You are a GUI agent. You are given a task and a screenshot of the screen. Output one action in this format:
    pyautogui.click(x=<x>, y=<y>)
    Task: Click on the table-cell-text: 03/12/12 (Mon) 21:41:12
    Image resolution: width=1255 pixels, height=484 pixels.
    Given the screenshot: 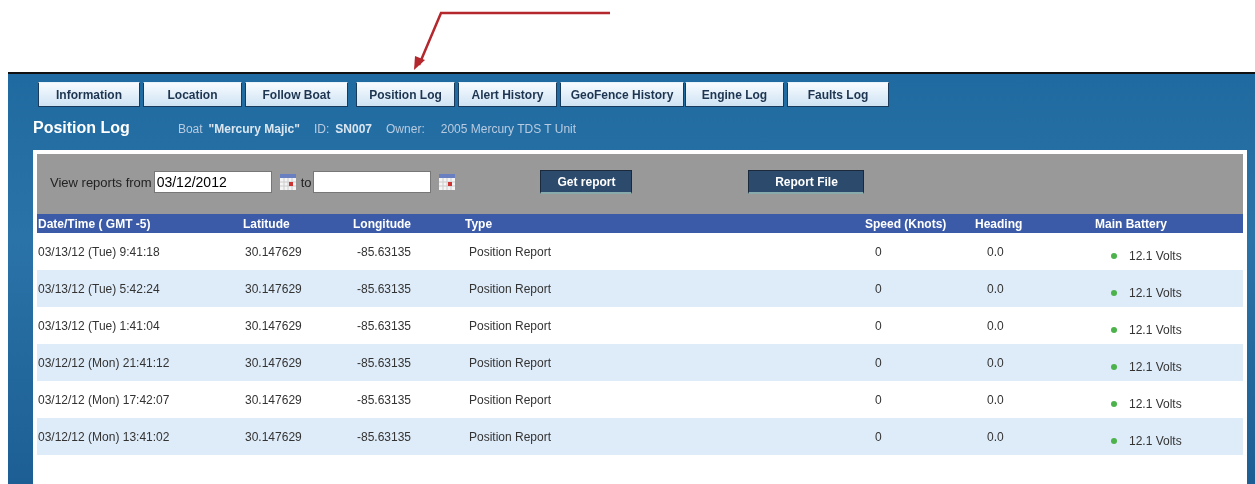 What is the action you would take?
    pyautogui.click(x=104, y=362)
    